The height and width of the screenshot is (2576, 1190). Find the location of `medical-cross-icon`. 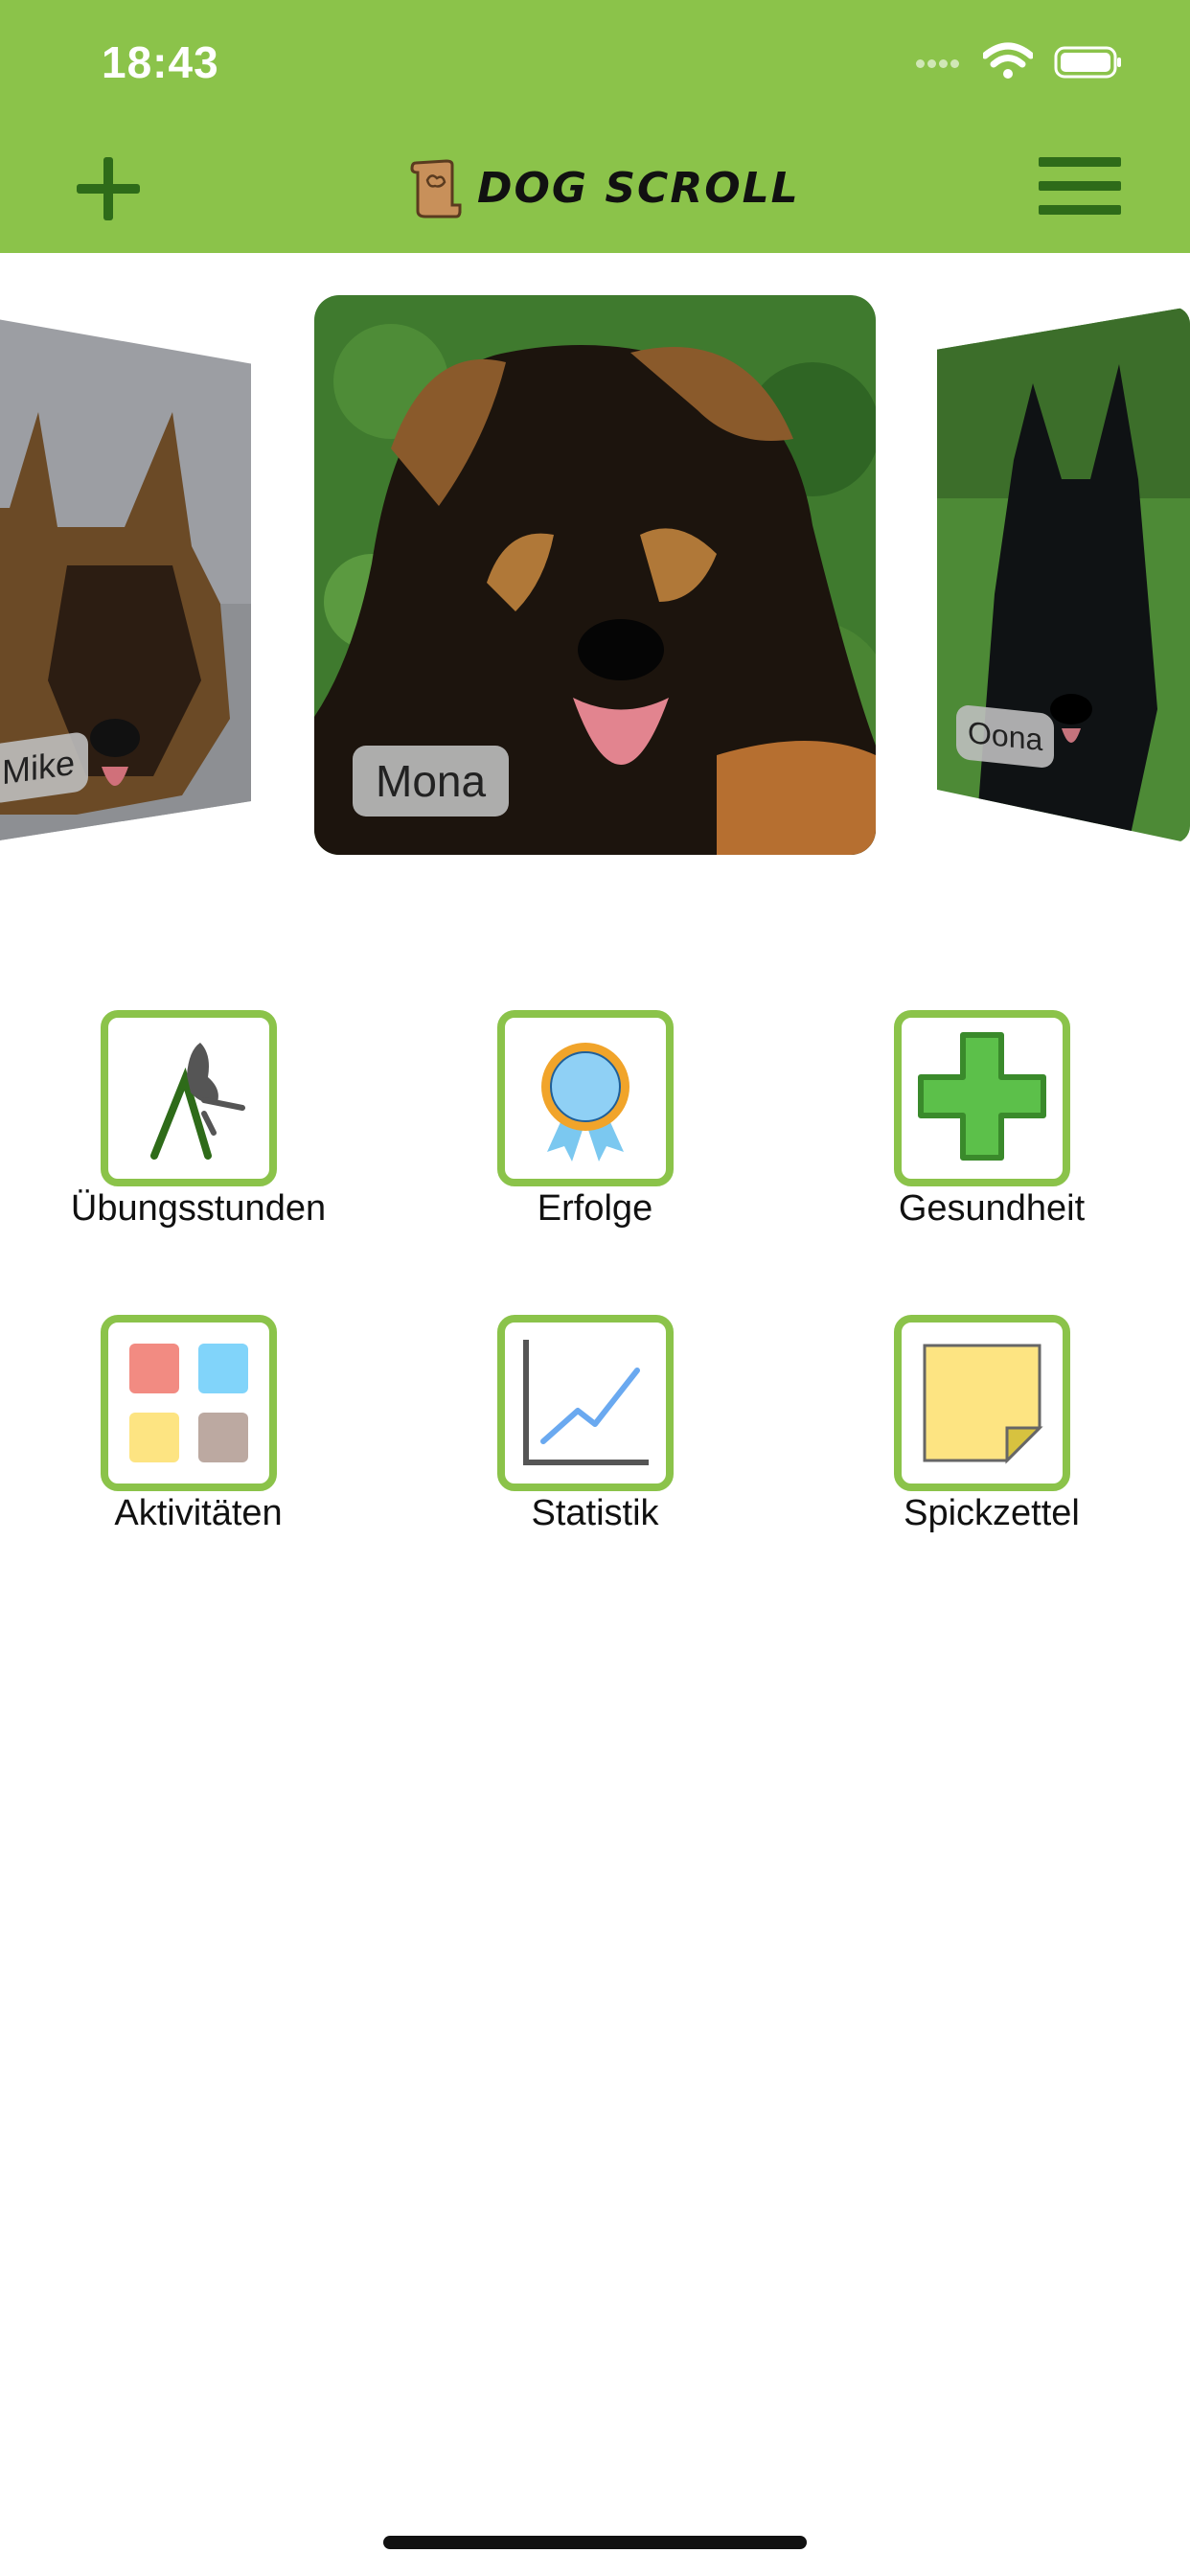

medical-cross-icon is located at coordinates (982, 1096).